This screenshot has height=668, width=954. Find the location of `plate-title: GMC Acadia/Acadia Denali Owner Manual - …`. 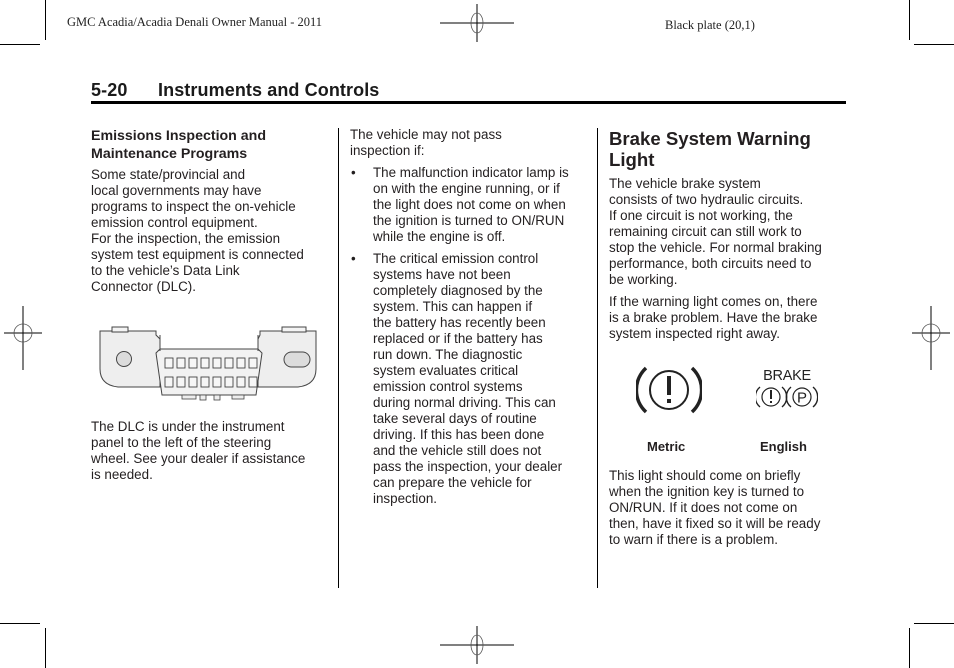

plate-title: GMC Acadia/Acadia Denali Owner Manual - … is located at coordinates (195, 22).